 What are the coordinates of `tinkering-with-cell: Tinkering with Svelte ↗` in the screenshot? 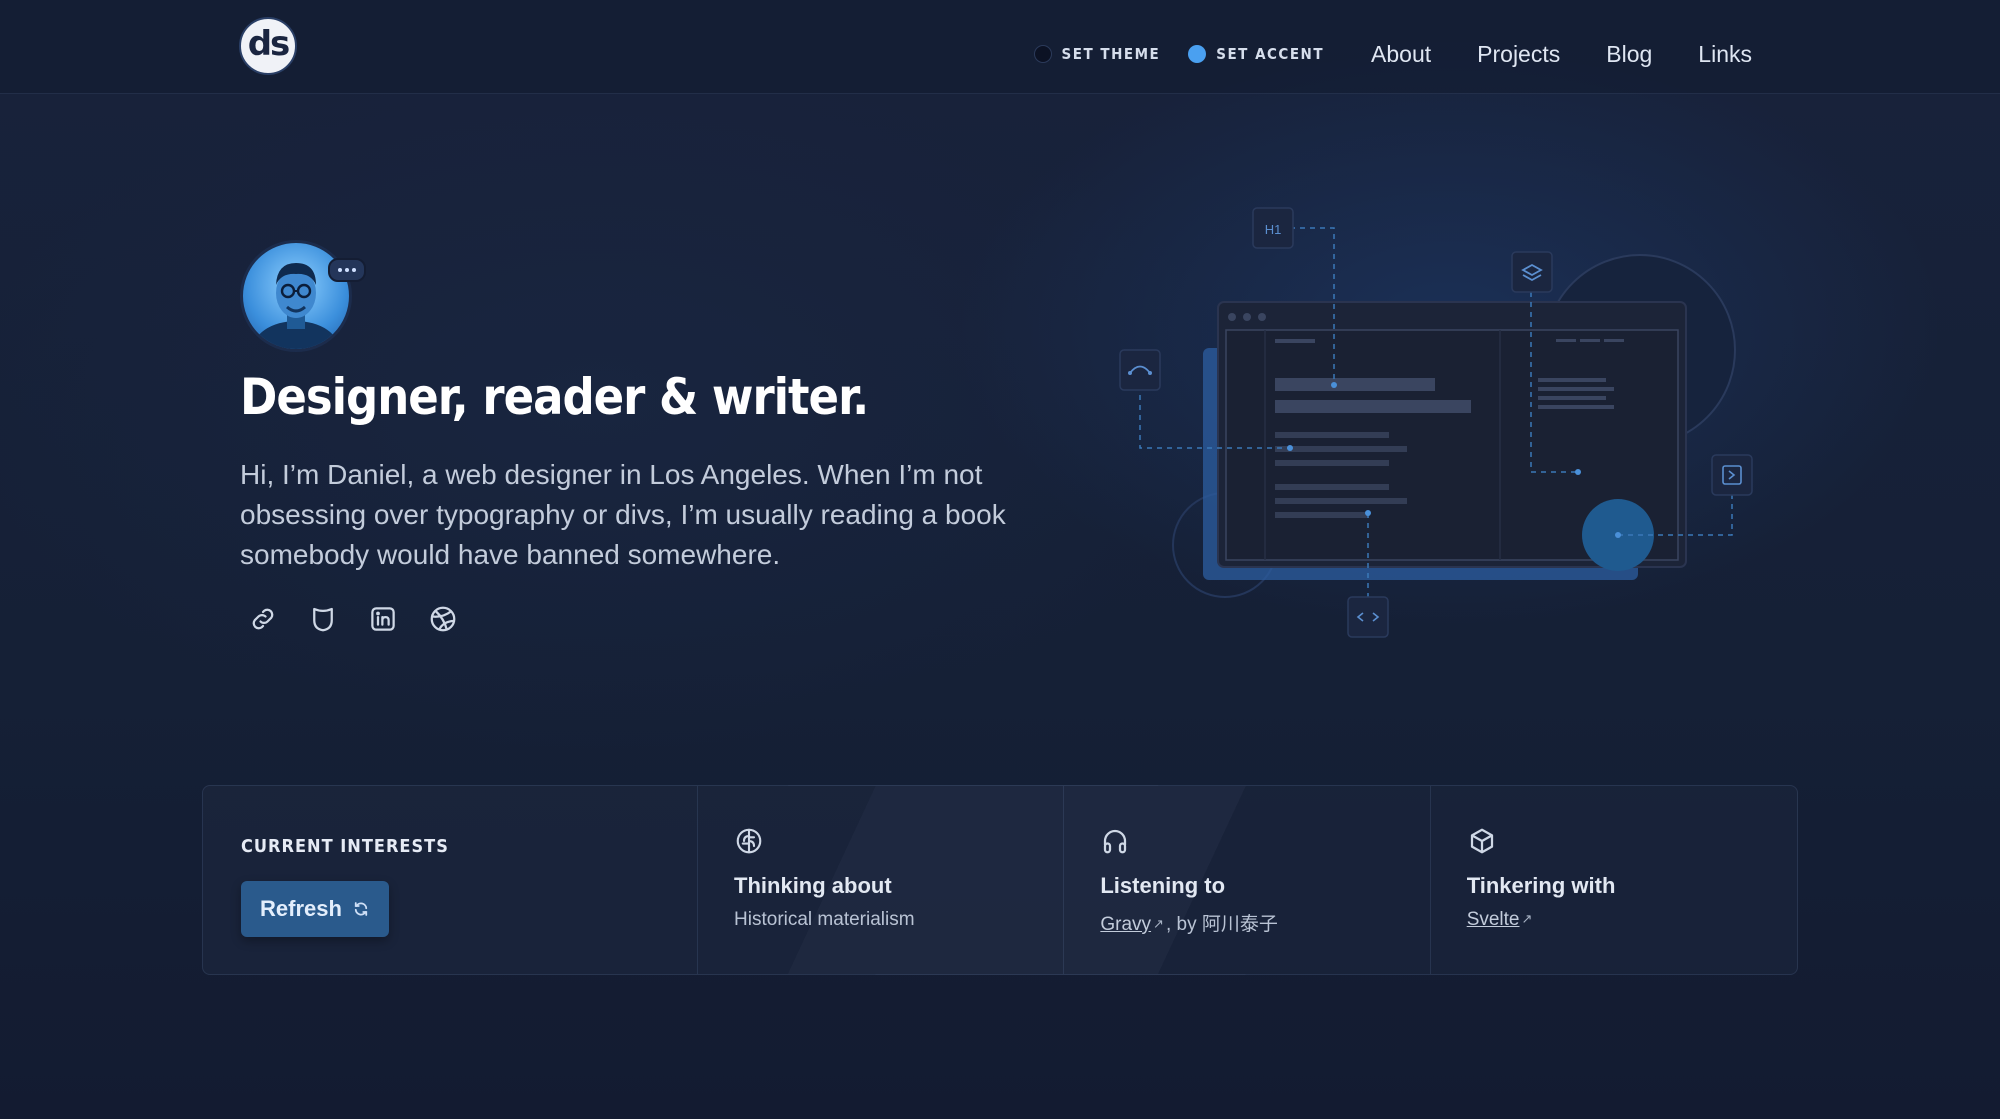 It's located at (1614, 880).